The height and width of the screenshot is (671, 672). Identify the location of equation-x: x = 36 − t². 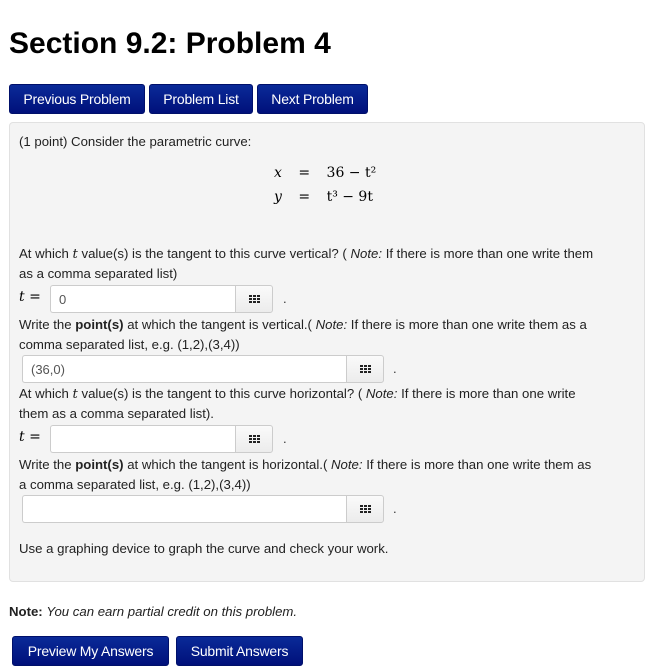
(325, 173).